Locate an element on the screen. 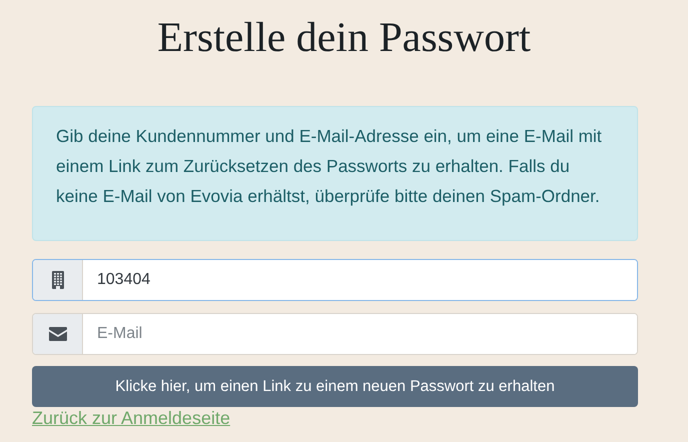  building-icon is located at coordinates (58, 280).